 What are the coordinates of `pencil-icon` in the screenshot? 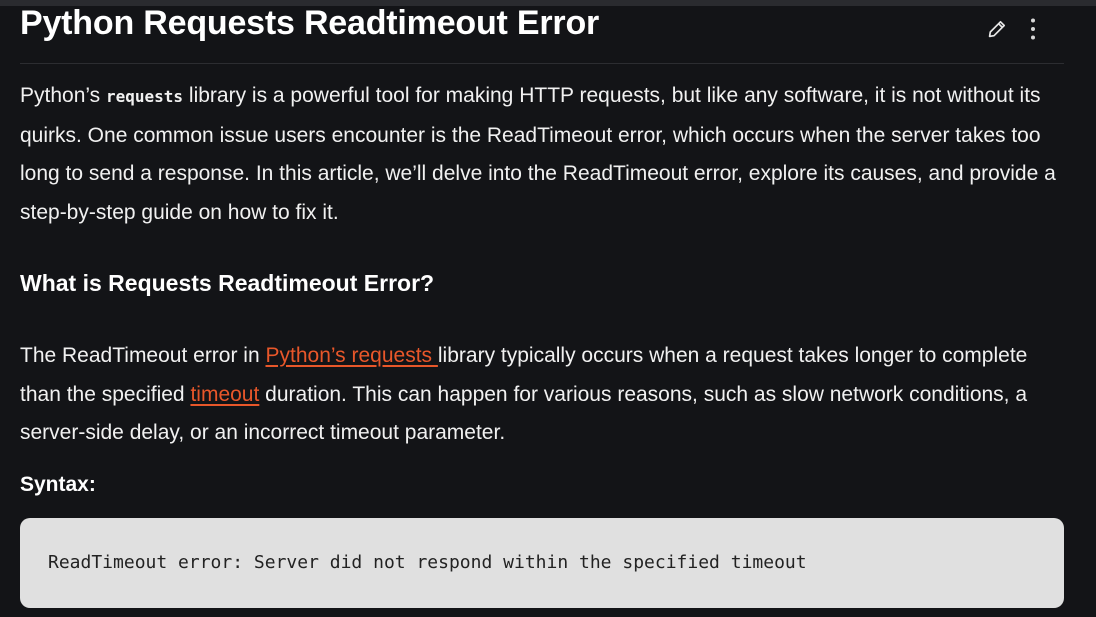 It's located at (997, 29).